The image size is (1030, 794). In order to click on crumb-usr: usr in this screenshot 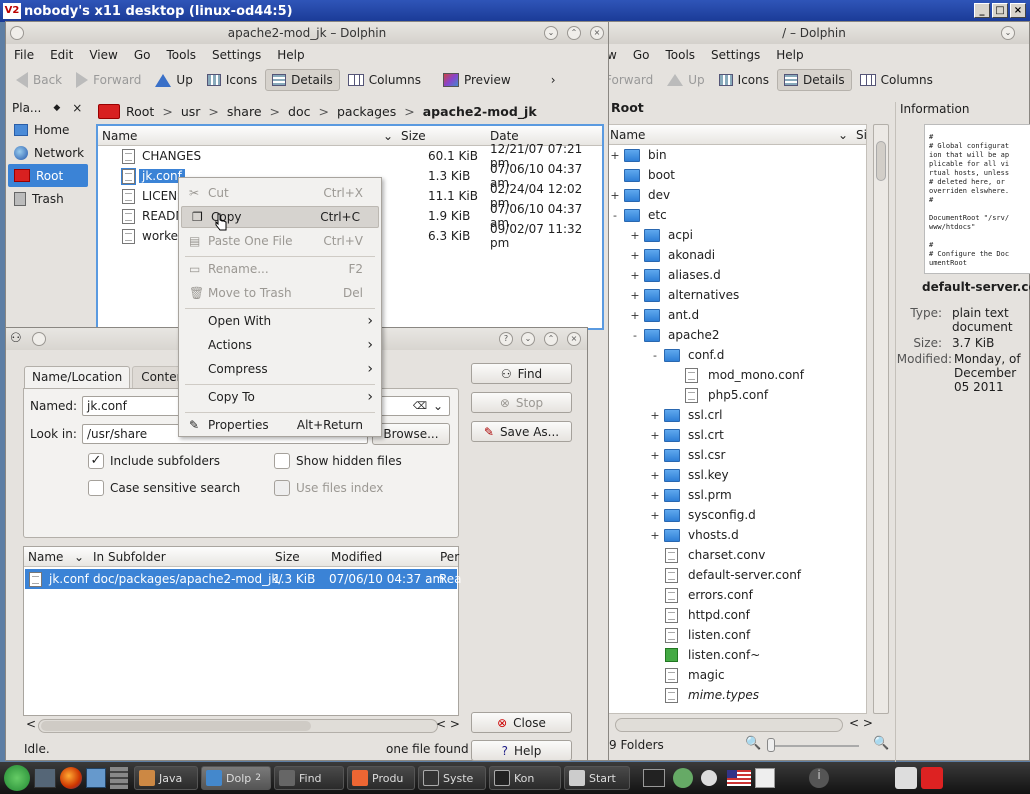, I will do `click(191, 111)`.